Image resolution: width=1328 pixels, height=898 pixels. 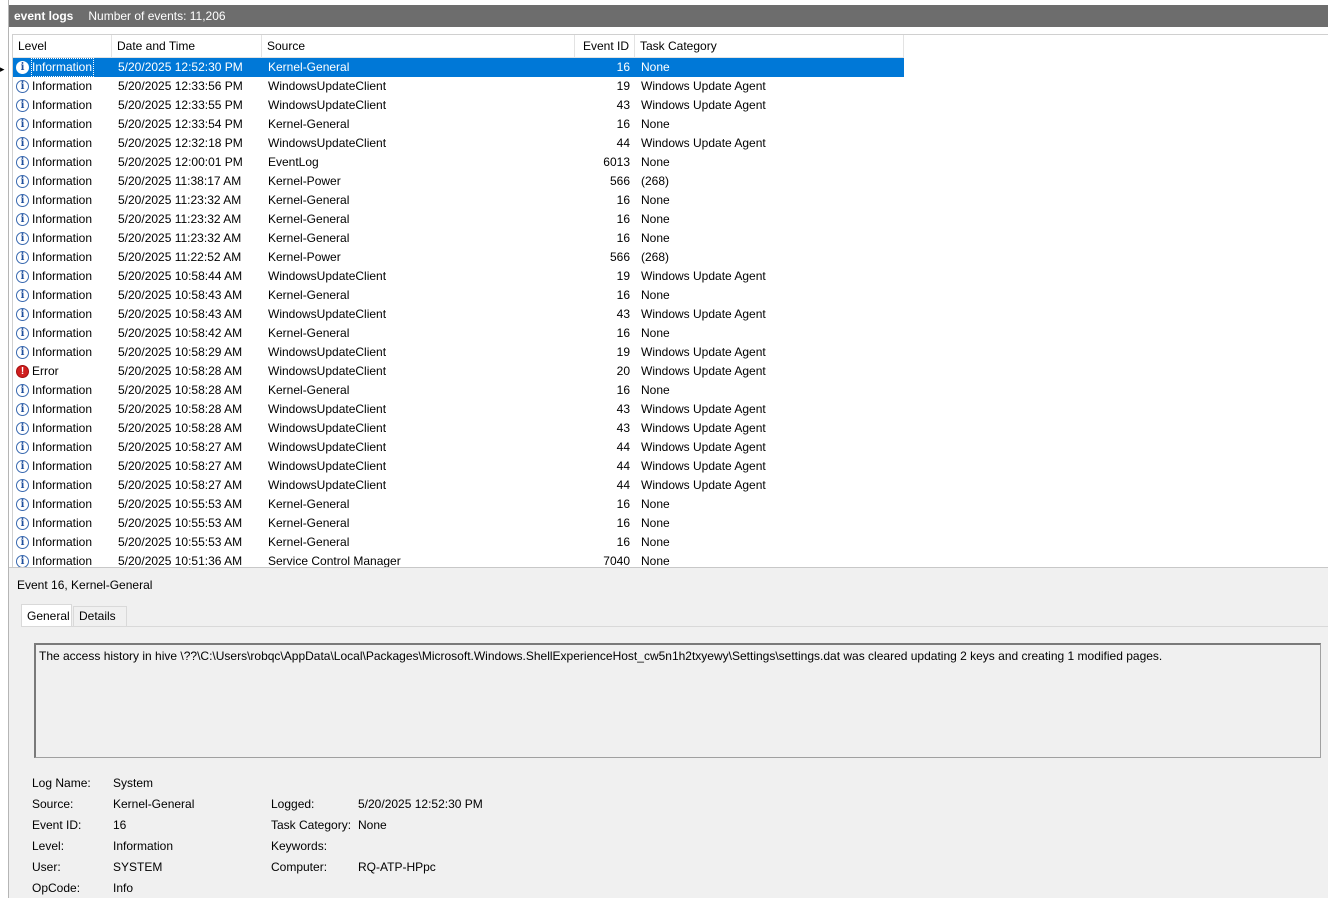 What do you see at coordinates (62, 46) in the screenshot?
I see `column-header-level: Level` at bounding box center [62, 46].